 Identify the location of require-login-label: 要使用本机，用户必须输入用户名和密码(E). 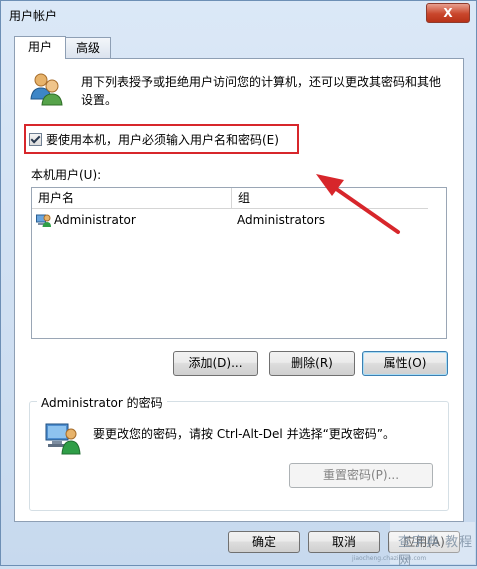
(162, 140).